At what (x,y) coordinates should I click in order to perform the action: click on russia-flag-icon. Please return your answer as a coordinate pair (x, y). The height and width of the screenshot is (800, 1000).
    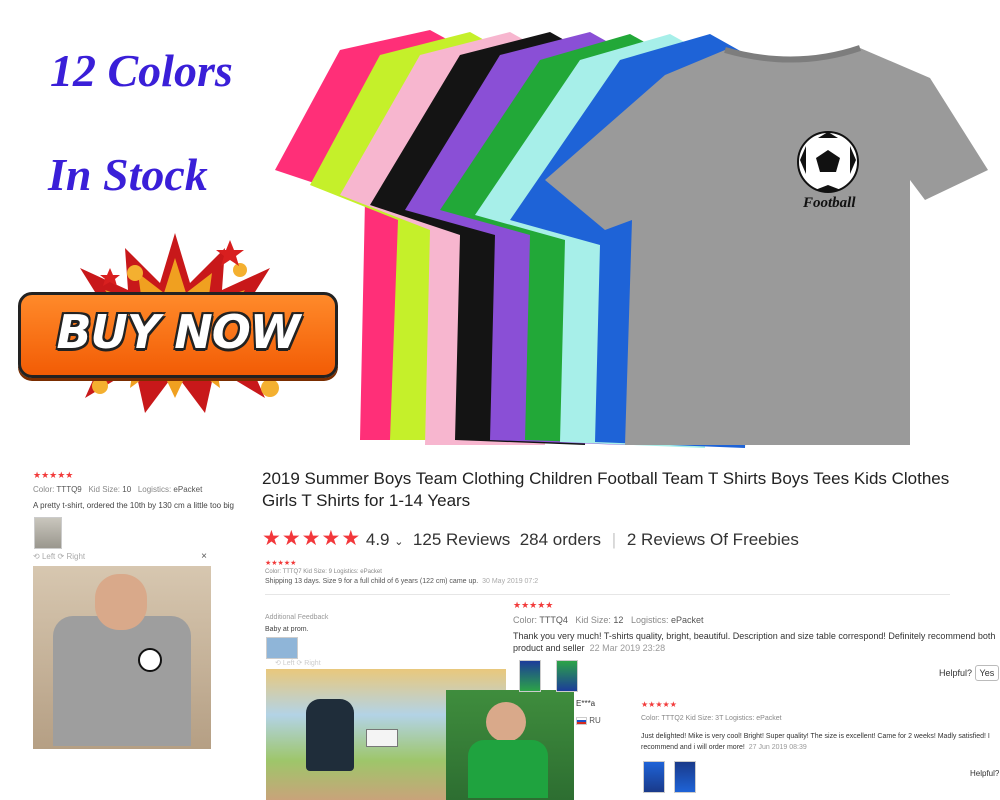
    Looking at the image, I should click on (581, 720).